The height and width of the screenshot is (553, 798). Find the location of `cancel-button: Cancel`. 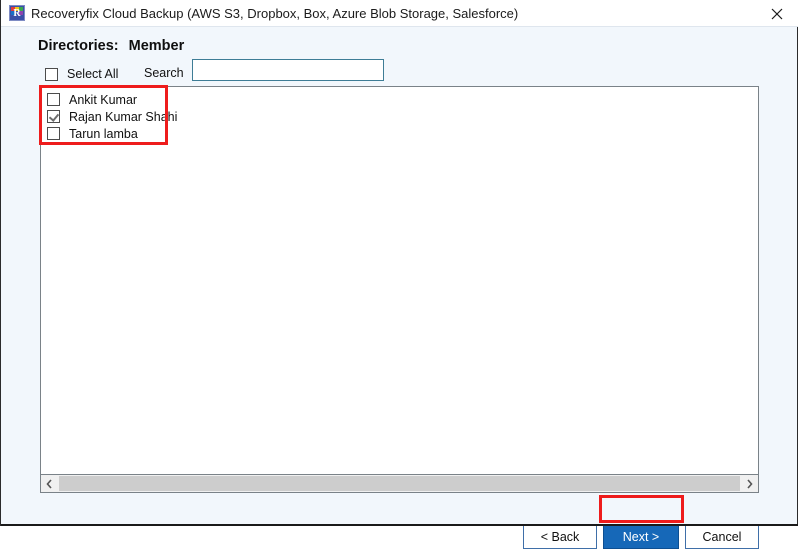

cancel-button: Cancel is located at coordinates (722, 537).